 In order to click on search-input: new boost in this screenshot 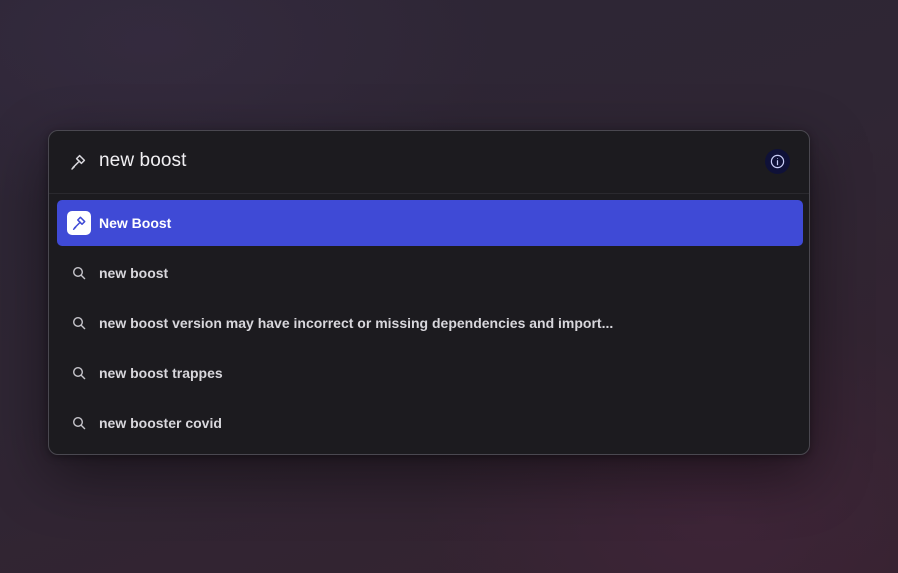, I will do `click(143, 161)`.